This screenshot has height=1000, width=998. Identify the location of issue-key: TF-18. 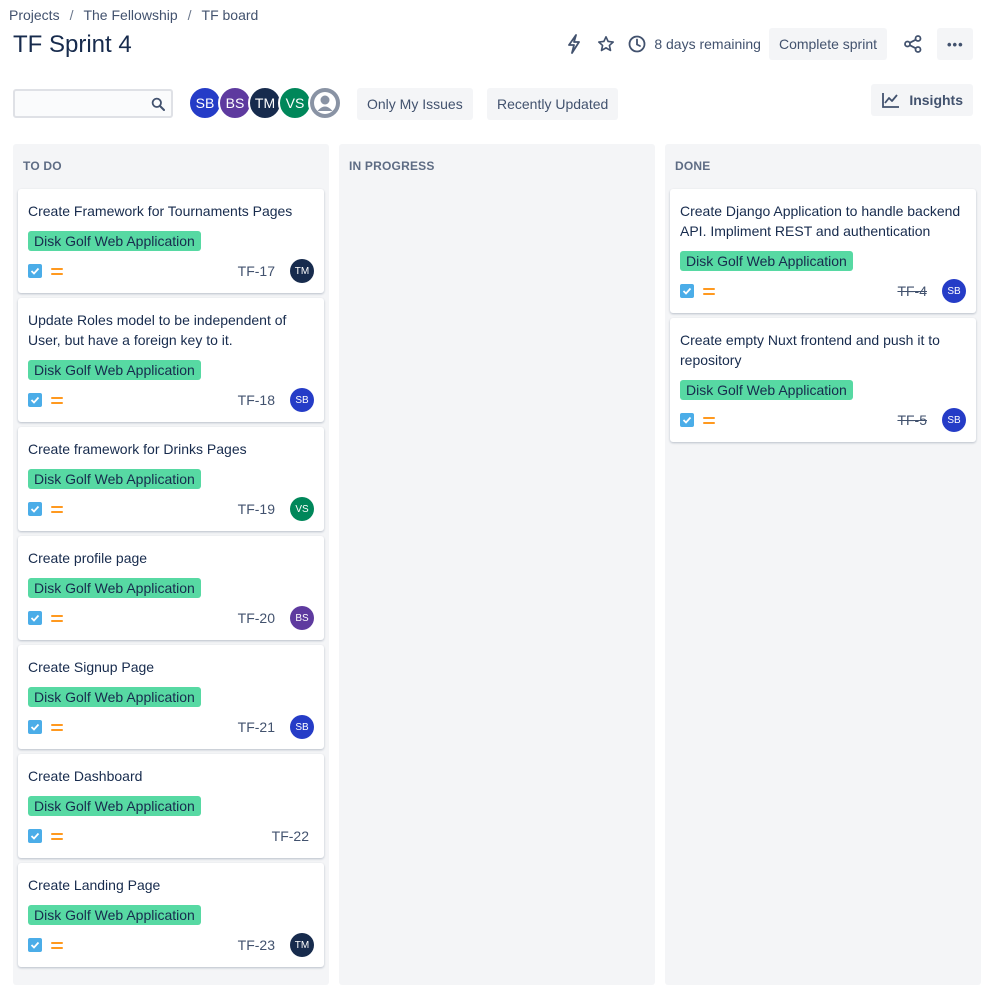
(256, 400).